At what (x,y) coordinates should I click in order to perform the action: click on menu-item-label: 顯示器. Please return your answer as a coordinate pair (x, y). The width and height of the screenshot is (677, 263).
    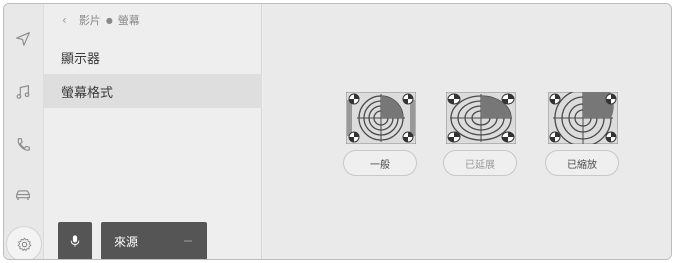
    Looking at the image, I should click on (81, 59).